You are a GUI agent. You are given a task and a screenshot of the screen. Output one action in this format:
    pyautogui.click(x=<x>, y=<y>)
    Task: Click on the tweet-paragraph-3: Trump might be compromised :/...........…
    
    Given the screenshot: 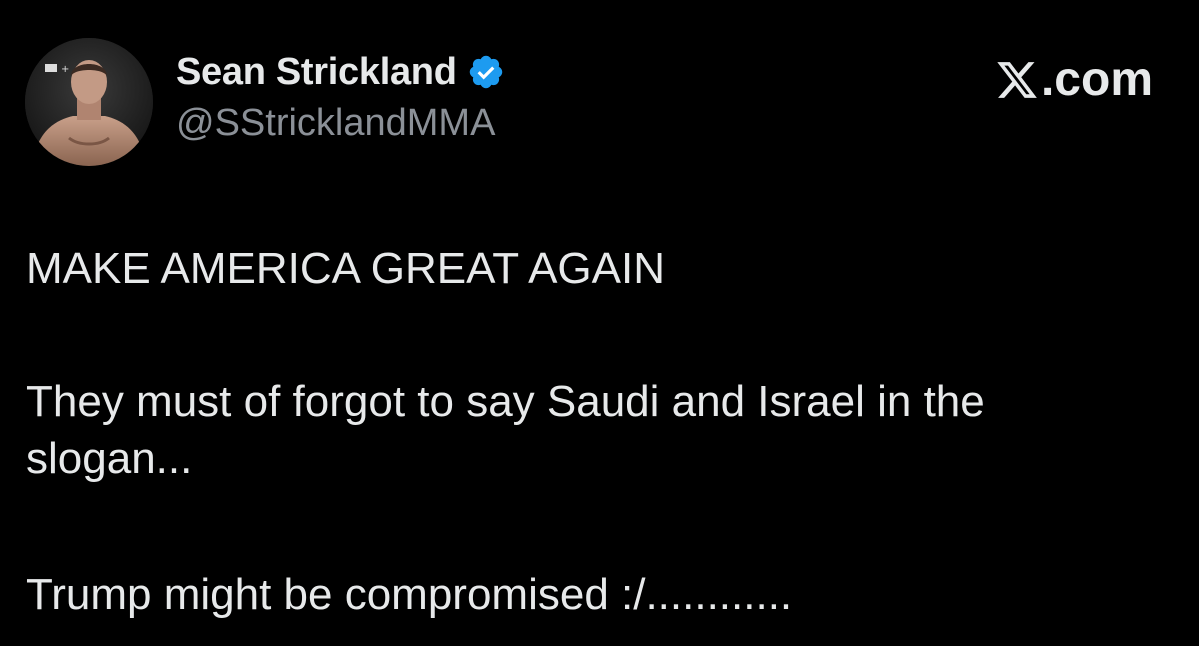 What is the action you would take?
    pyautogui.click(x=409, y=594)
    